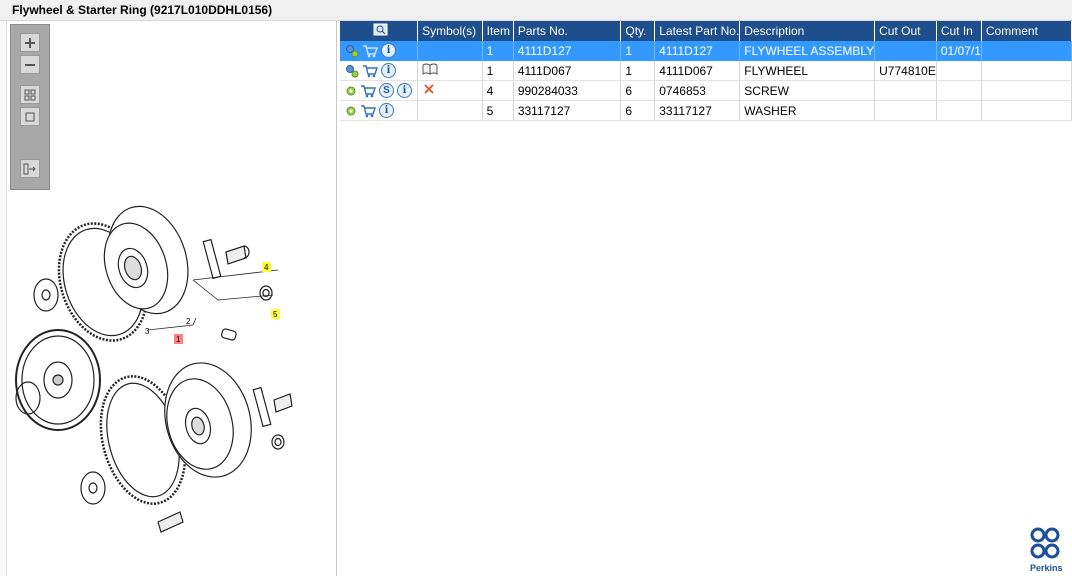  I want to click on fit-all-button, so click(30, 94).